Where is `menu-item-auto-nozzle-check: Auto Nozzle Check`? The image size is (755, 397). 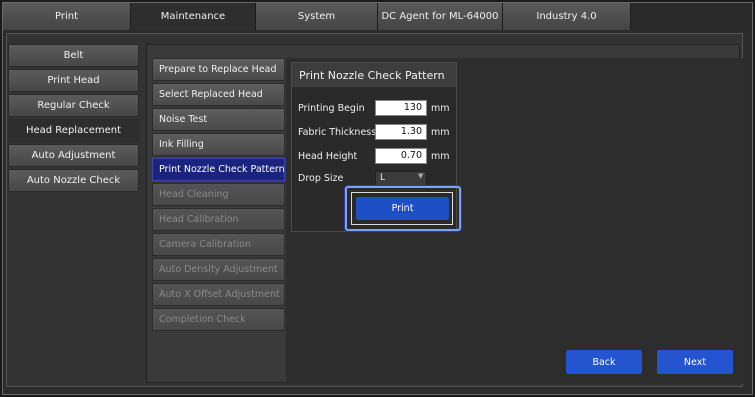 menu-item-auto-nozzle-check: Auto Nozzle Check is located at coordinates (73, 180).